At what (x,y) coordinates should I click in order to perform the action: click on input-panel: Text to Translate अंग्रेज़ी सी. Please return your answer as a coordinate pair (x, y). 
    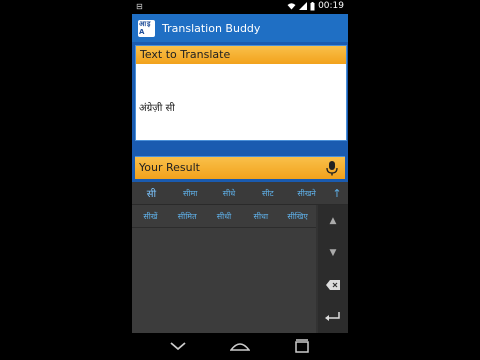
    Looking at the image, I should click on (241, 93).